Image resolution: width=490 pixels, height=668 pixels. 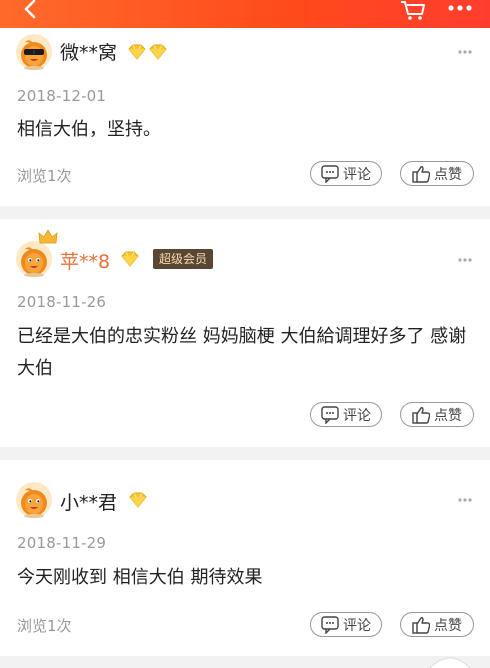 What do you see at coordinates (413, 11) in the screenshot?
I see `cart-icon` at bounding box center [413, 11].